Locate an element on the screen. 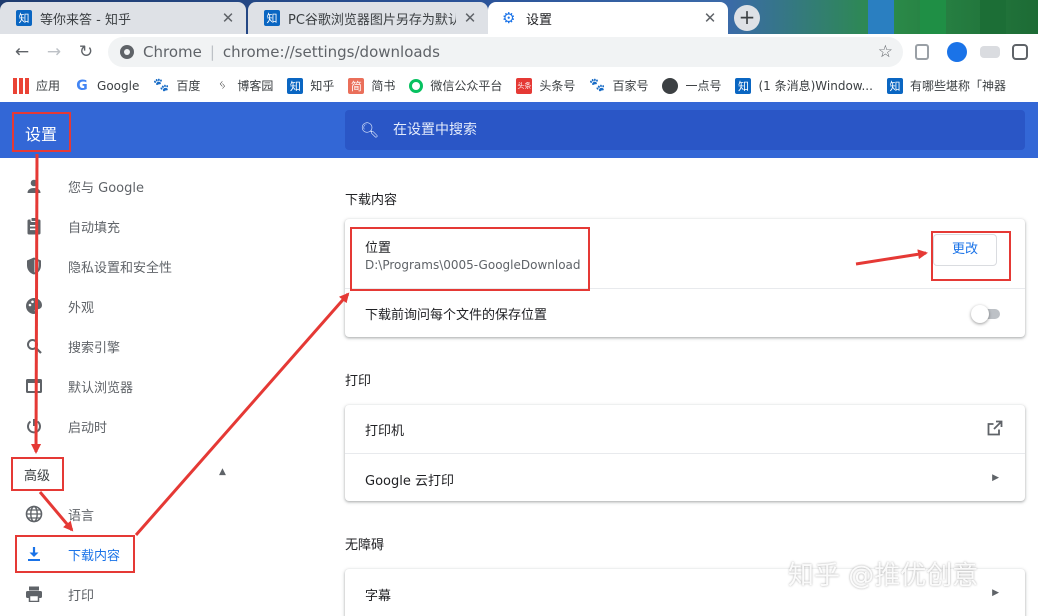 The image size is (1038, 616). sidebar-item-default-browser: 默认浏览器 is located at coordinates (128, 386).